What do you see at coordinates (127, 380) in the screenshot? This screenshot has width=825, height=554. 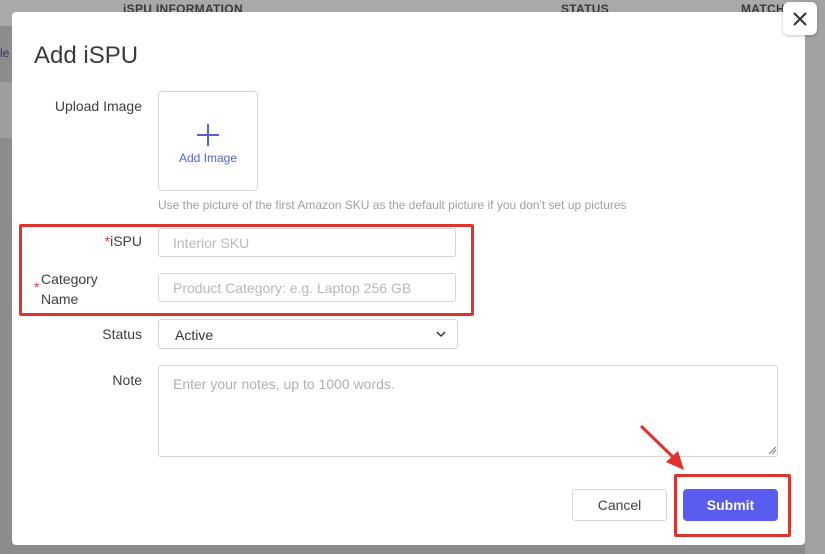 I see `note-label: Note` at bounding box center [127, 380].